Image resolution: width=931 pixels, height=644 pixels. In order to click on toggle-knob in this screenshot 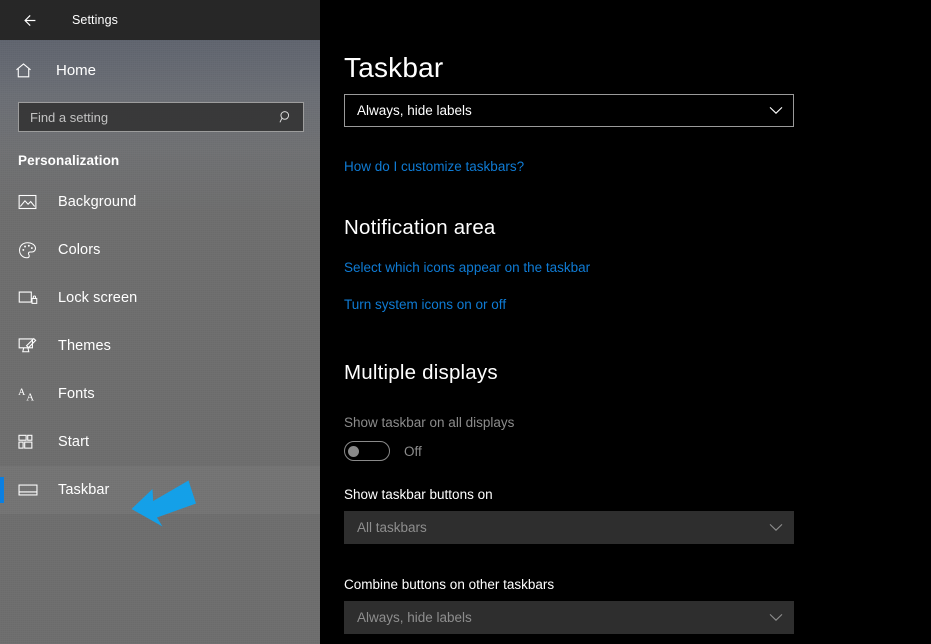, I will do `click(353, 451)`.